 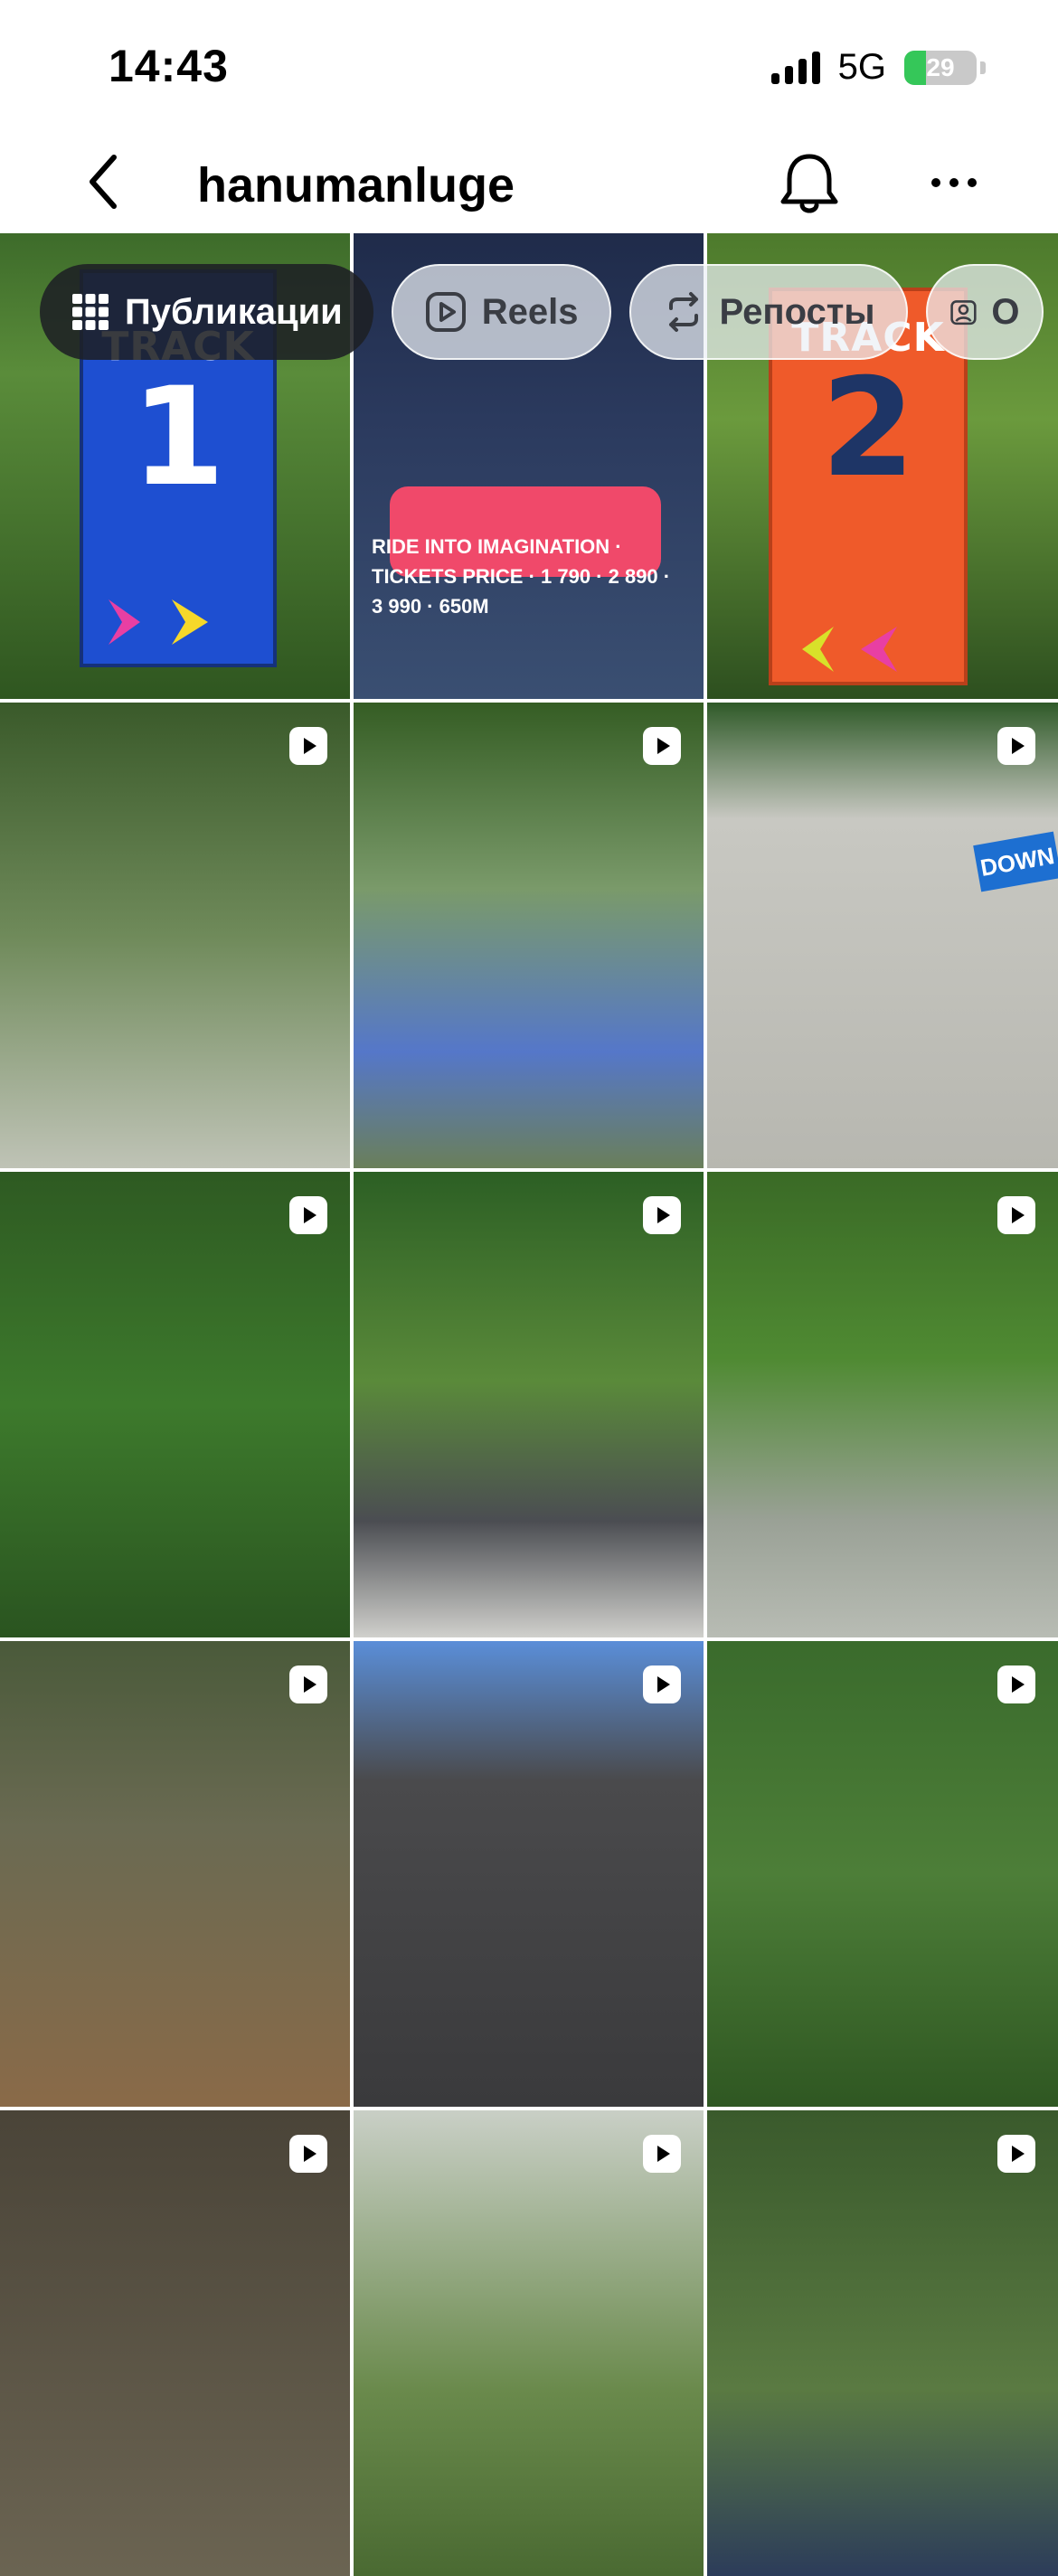 What do you see at coordinates (868, 428) in the screenshot?
I see `track-sign-number: 2` at bounding box center [868, 428].